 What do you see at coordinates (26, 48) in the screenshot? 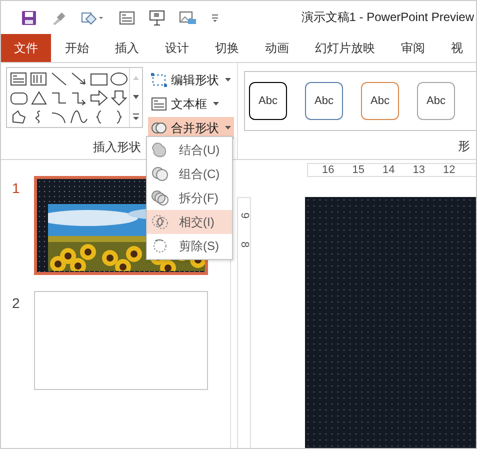
I see `file-tab: 文件` at bounding box center [26, 48].